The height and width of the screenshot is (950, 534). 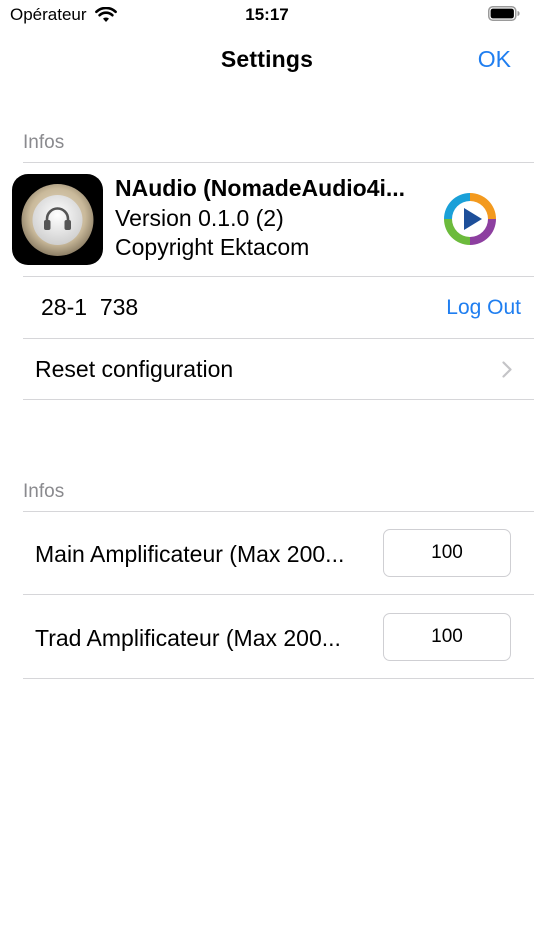 What do you see at coordinates (507, 369) in the screenshot?
I see `chevron-right-icon` at bounding box center [507, 369].